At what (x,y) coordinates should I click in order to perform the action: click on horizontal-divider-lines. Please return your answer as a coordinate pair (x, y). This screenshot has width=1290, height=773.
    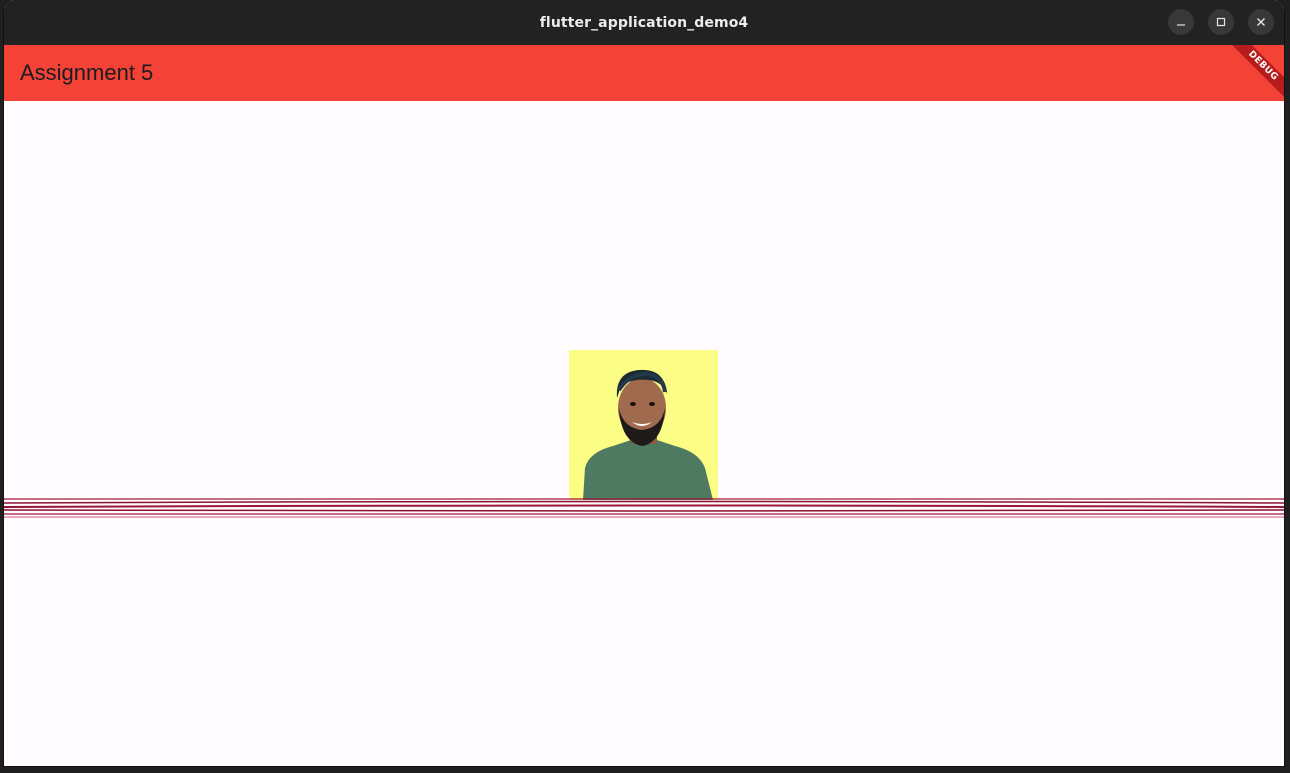
    Looking at the image, I should click on (644, 508).